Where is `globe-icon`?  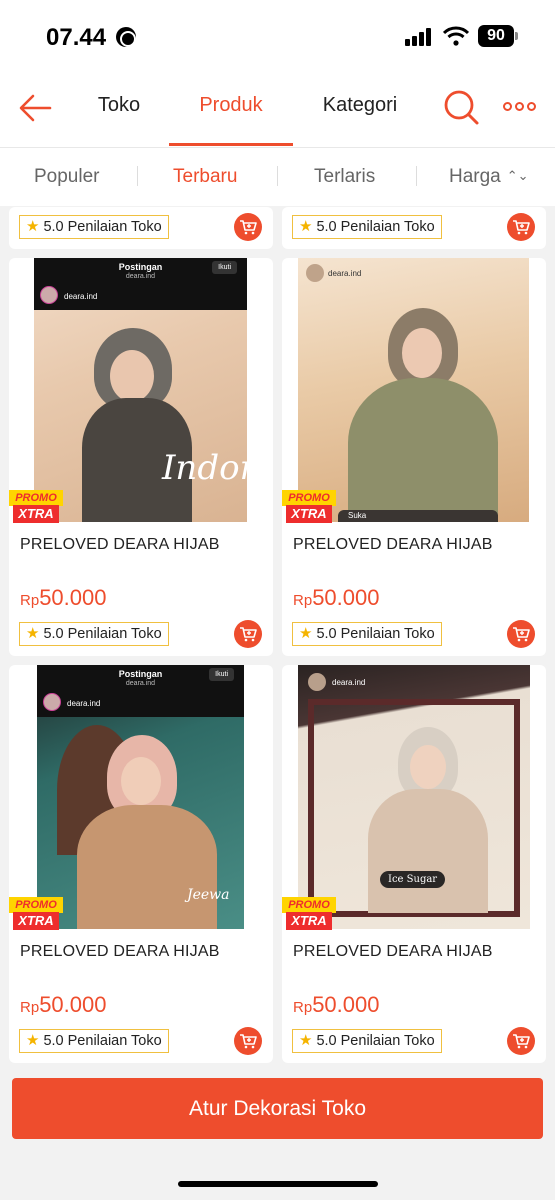
globe-icon is located at coordinates (126, 37).